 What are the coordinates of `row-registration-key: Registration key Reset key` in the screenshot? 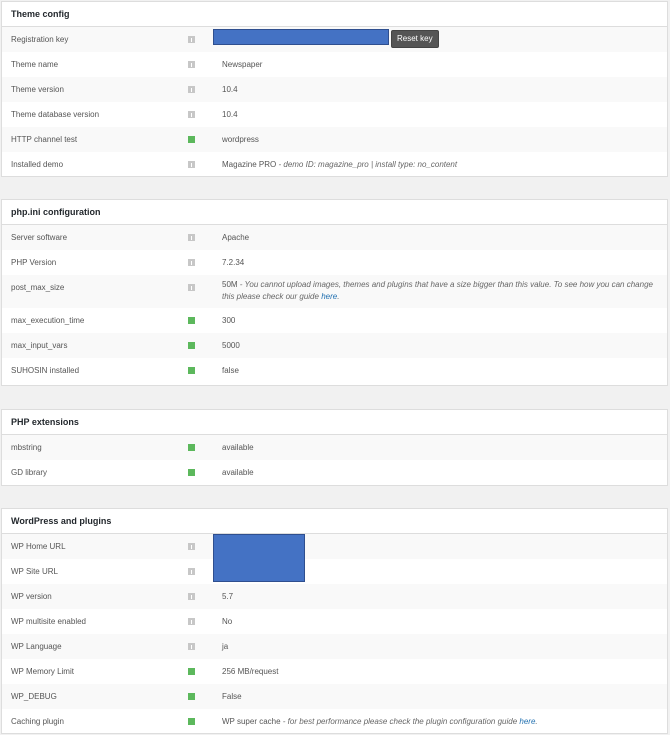 It's located at (334, 39).